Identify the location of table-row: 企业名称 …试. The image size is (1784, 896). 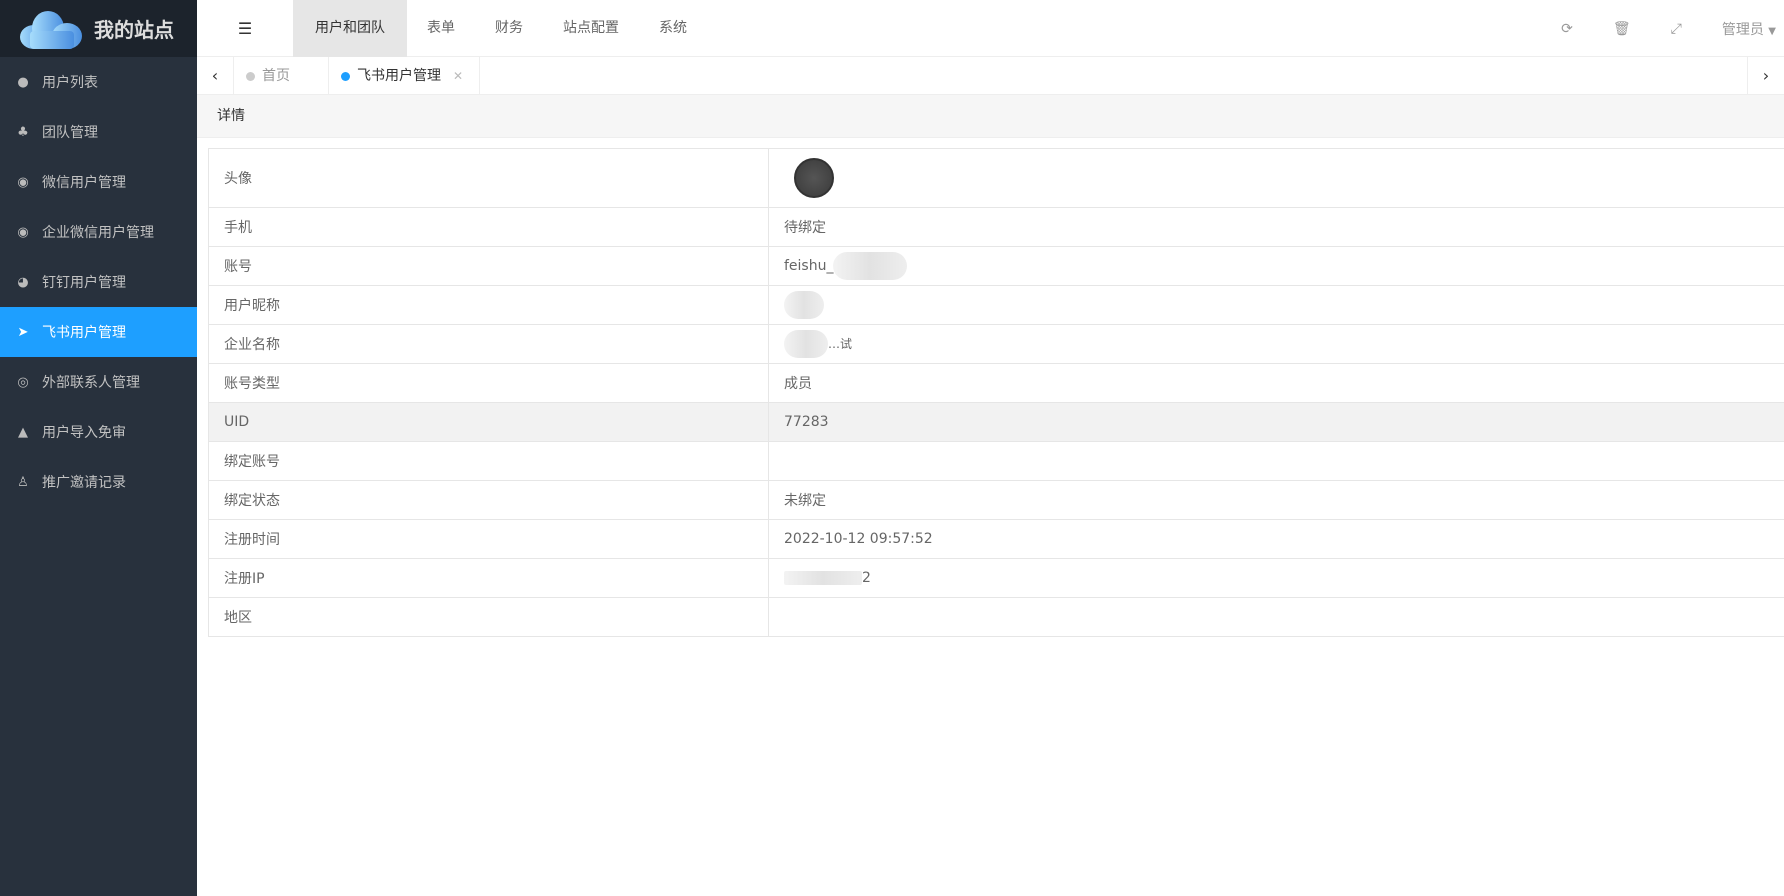
(996, 344).